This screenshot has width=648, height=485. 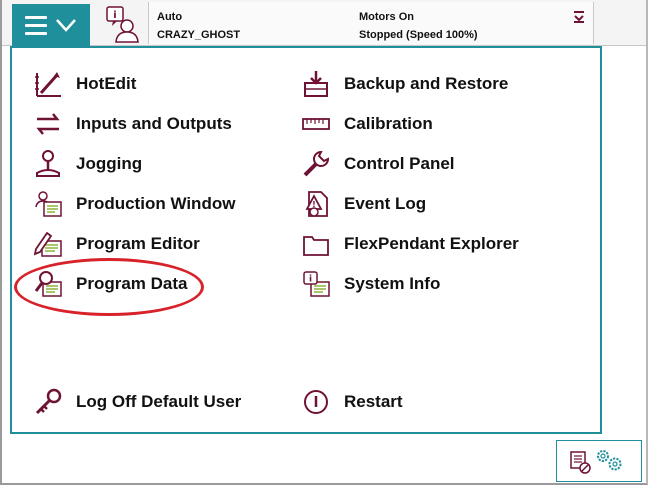 What do you see at coordinates (159, 401) in the screenshot?
I see `log-off-label: Log Off Default User` at bounding box center [159, 401].